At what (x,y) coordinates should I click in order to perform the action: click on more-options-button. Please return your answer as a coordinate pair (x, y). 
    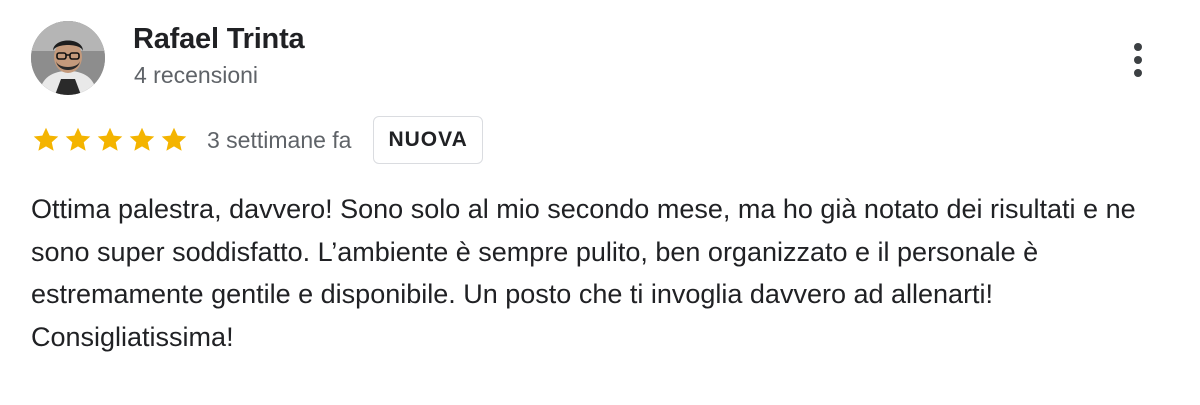
    Looking at the image, I should click on (1138, 60).